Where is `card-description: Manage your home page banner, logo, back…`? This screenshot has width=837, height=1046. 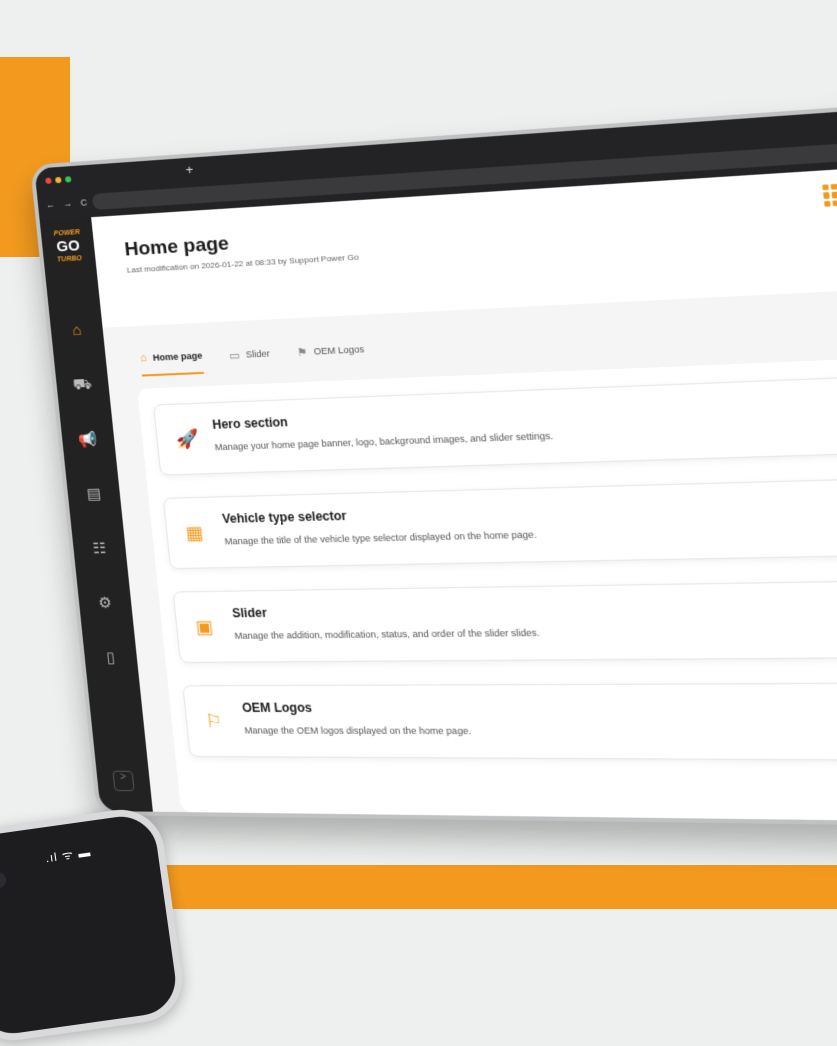 card-description: Manage your home page banner, logo, back… is located at coordinates (384, 441).